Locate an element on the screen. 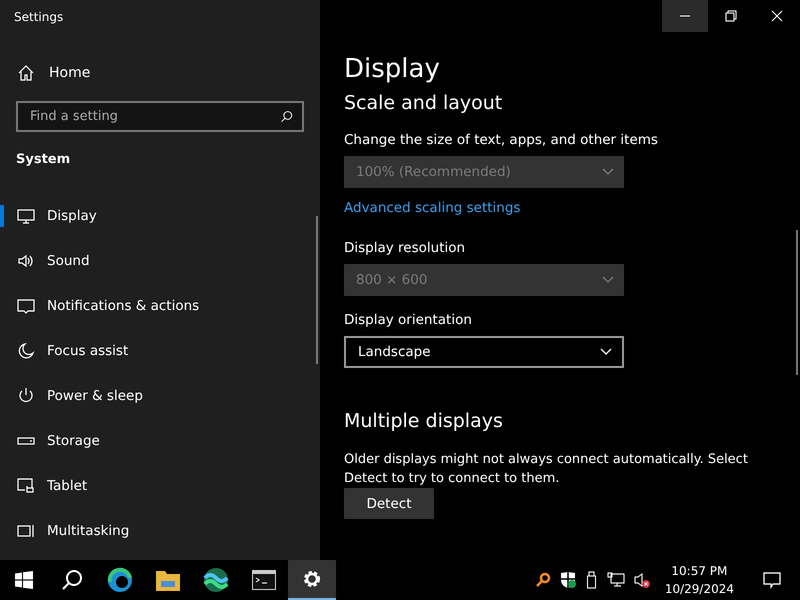  restore-icon is located at coordinates (731, 16).